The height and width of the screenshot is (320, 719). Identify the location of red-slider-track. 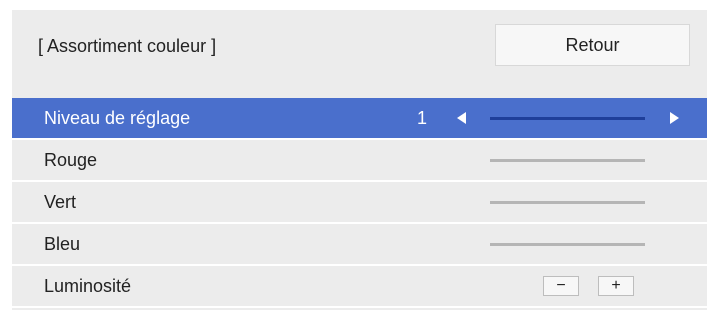
(567, 160).